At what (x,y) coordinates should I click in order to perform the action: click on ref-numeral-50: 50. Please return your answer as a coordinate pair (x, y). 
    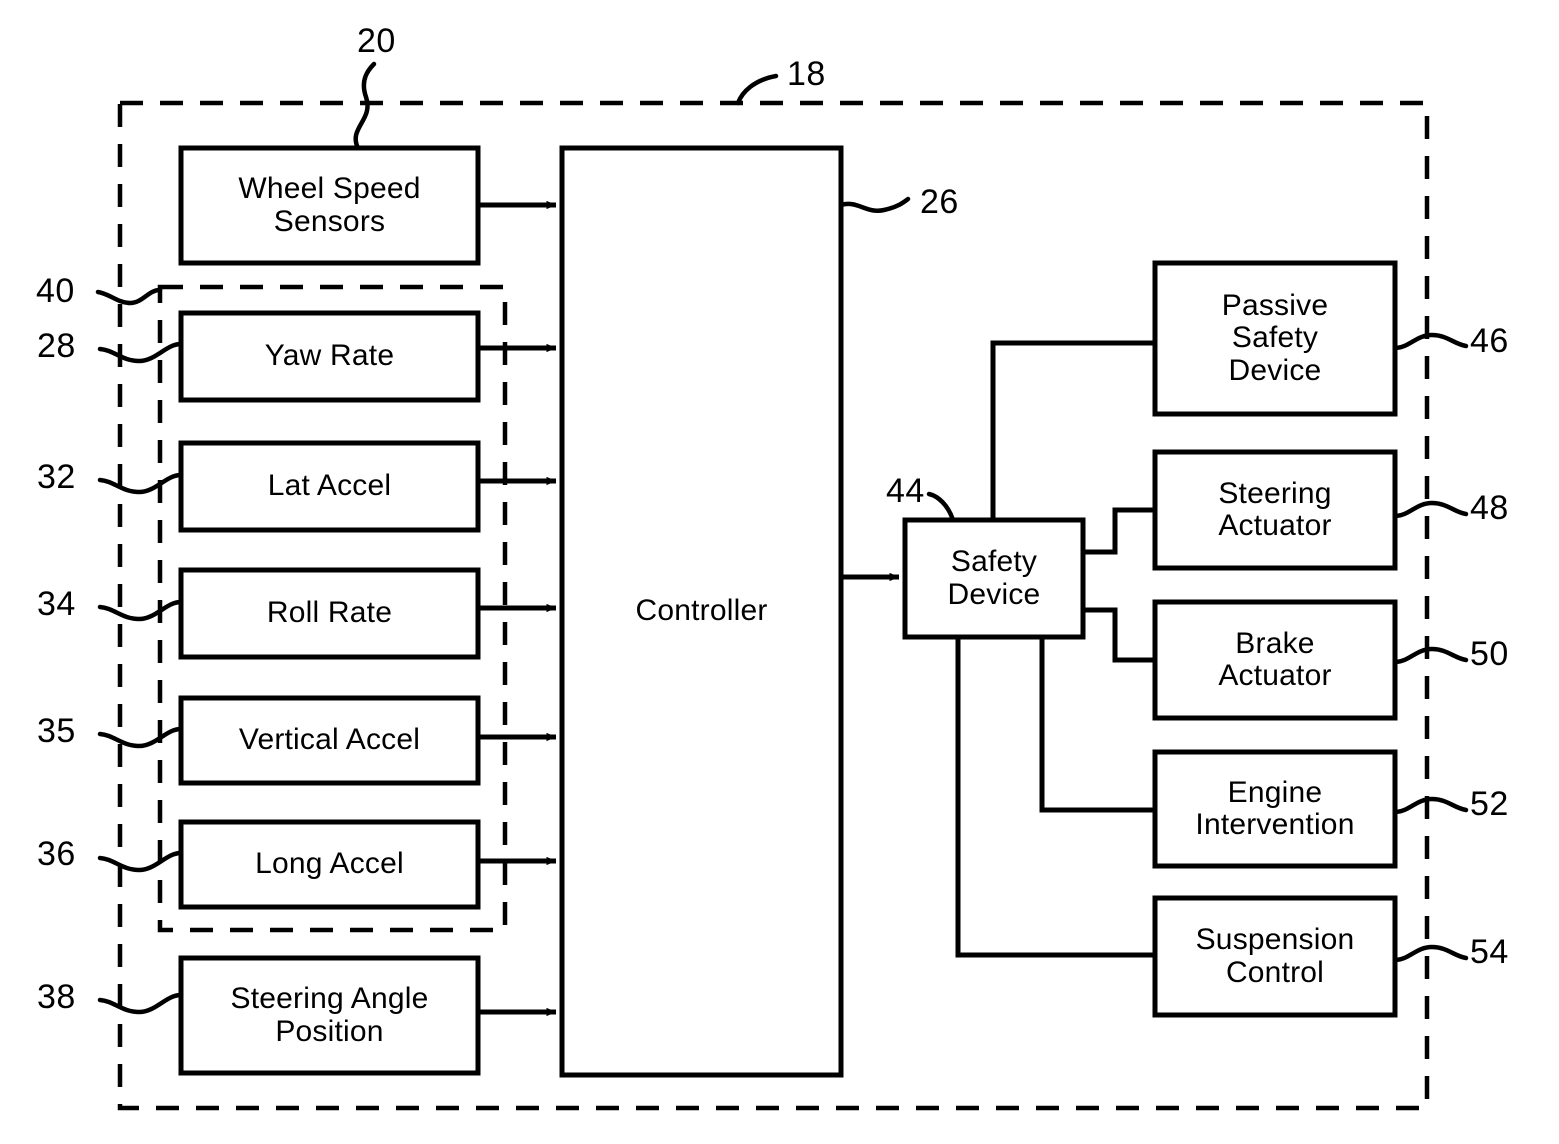
    Looking at the image, I should click on (1489, 654).